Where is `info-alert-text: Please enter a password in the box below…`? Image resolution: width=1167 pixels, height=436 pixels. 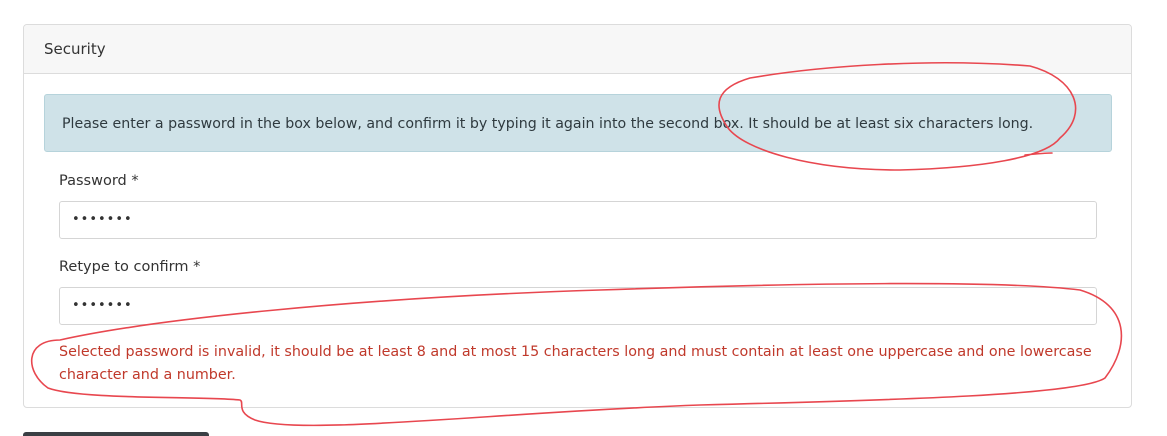 info-alert-text: Please enter a password in the box below… is located at coordinates (548, 124).